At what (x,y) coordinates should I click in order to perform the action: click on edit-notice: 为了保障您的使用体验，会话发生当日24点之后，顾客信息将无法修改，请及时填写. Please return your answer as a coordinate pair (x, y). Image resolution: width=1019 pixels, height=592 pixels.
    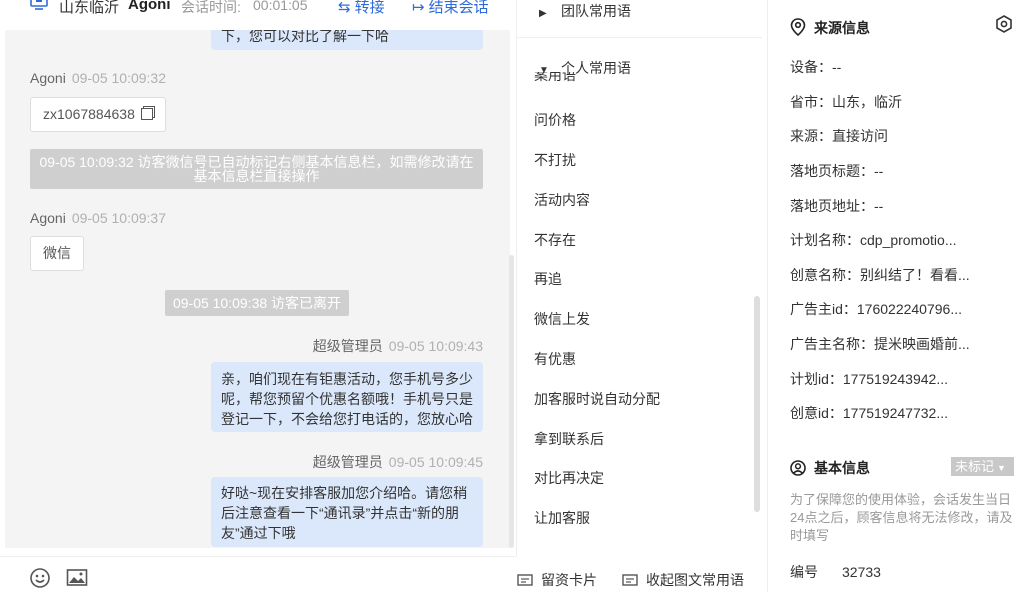
    Looking at the image, I should click on (901, 517).